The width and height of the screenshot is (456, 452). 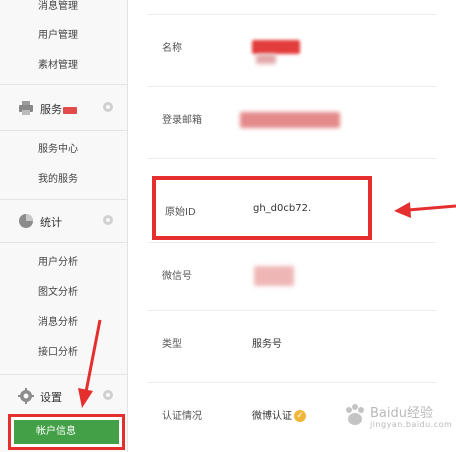 What do you see at coordinates (90, 363) in the screenshot?
I see `arrow-to-account-info` at bounding box center [90, 363].